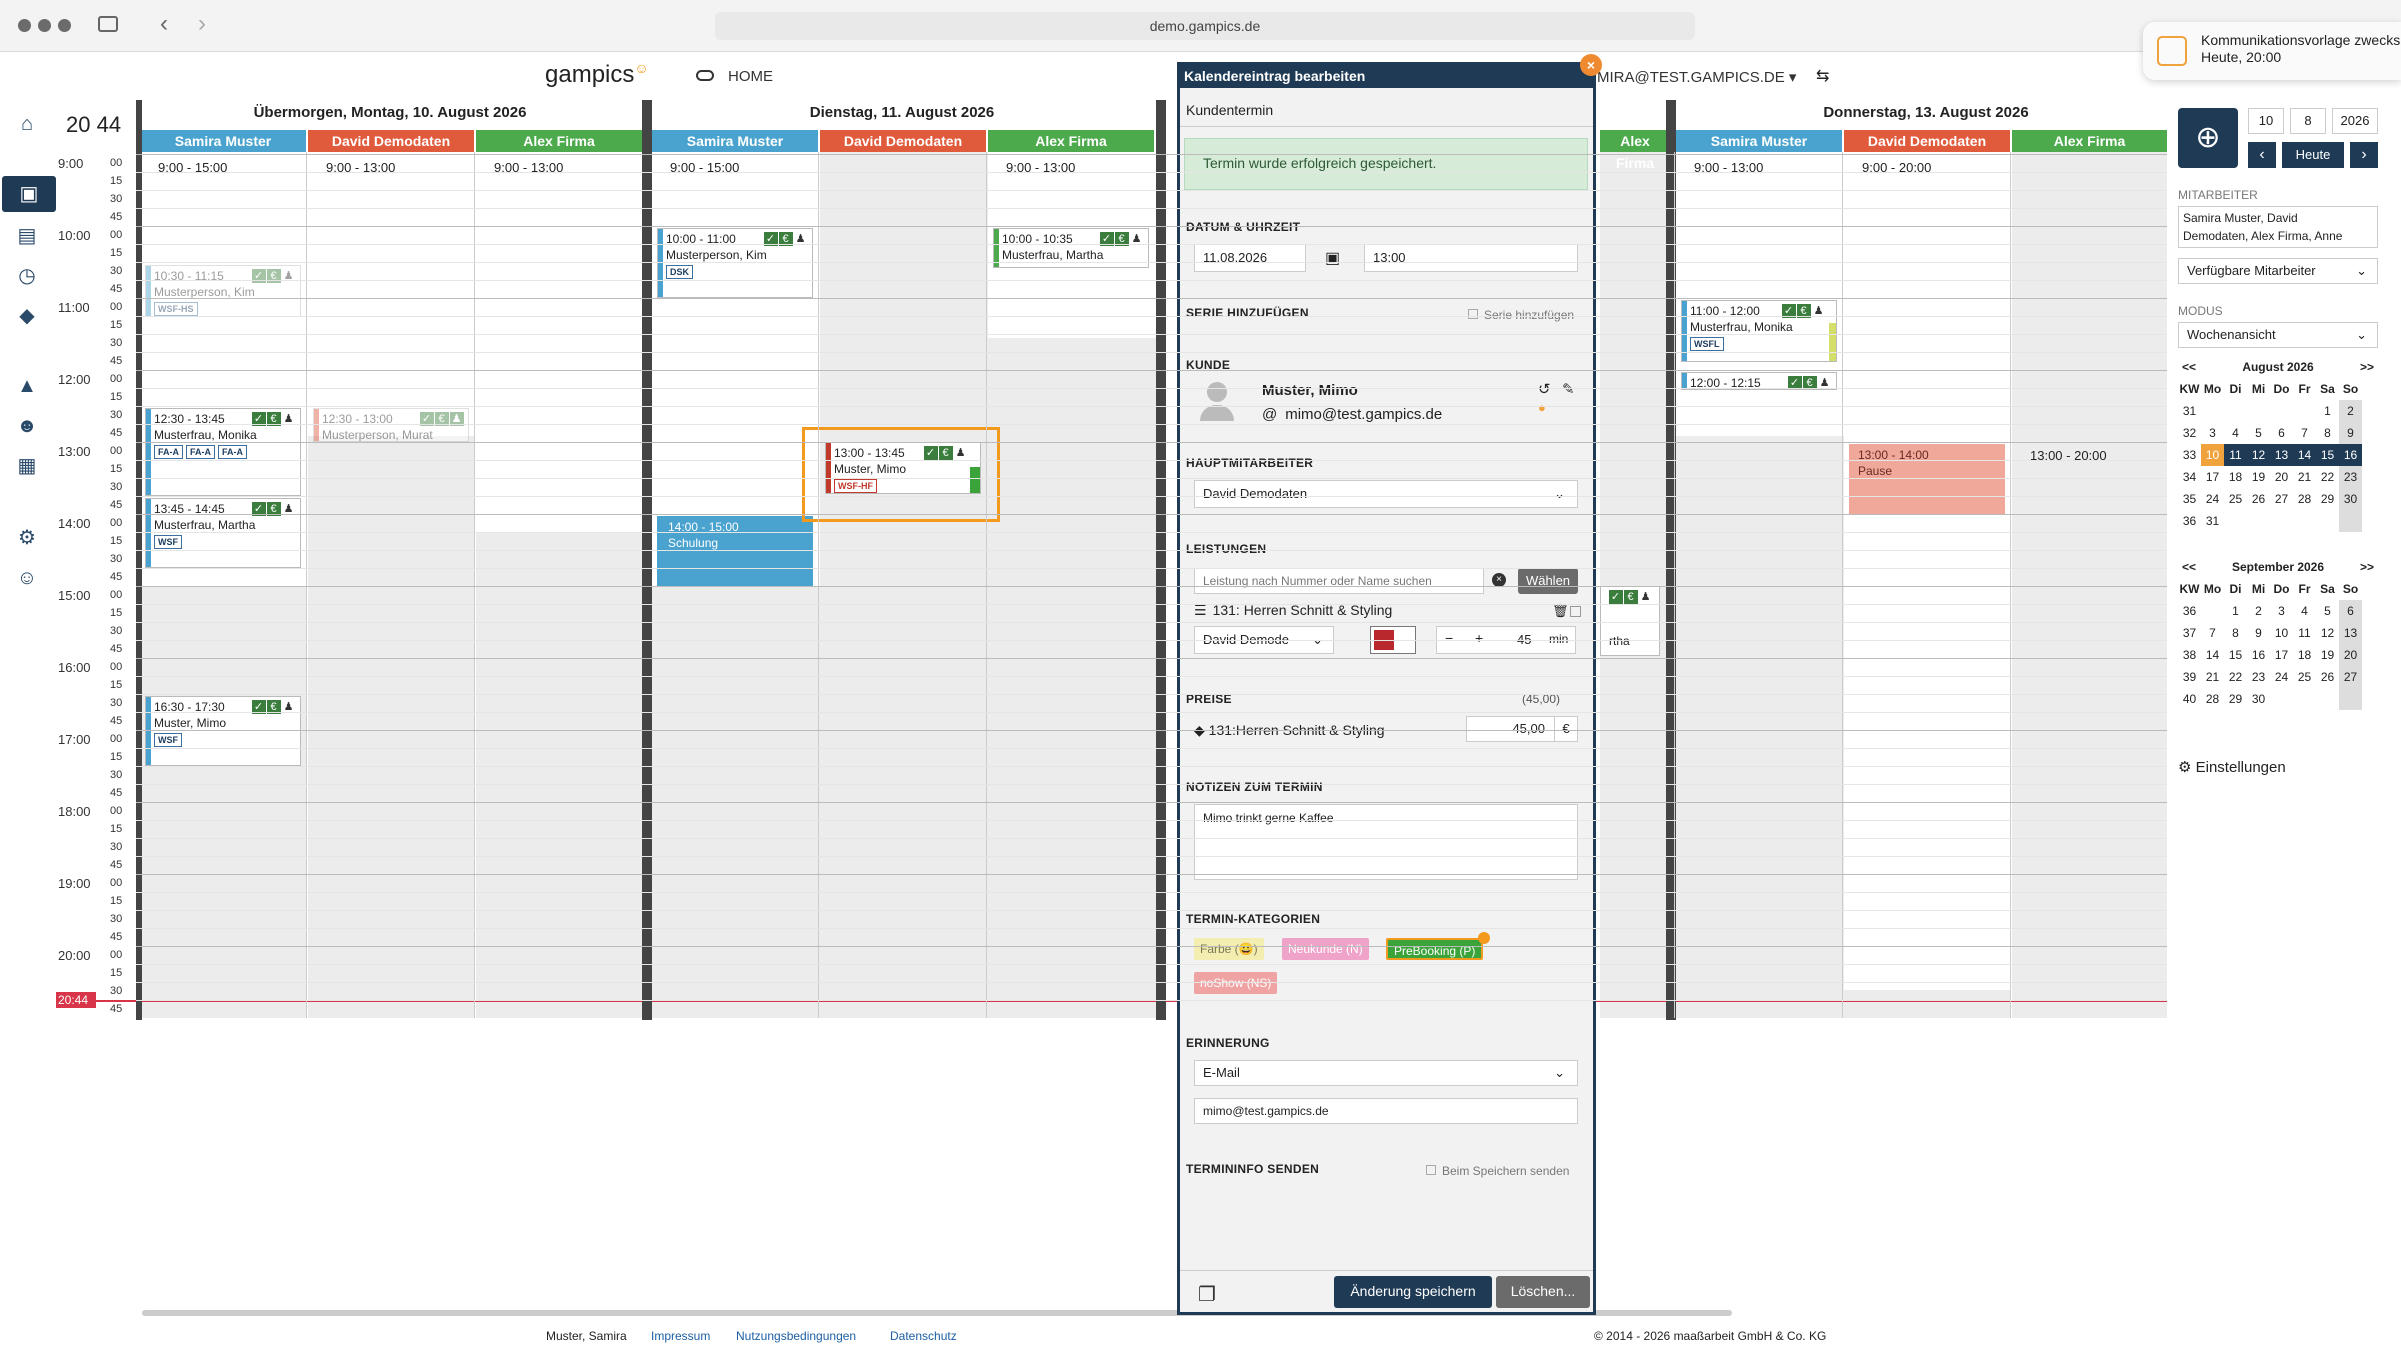  I want to click on close-icon: ×, so click(1591, 65).